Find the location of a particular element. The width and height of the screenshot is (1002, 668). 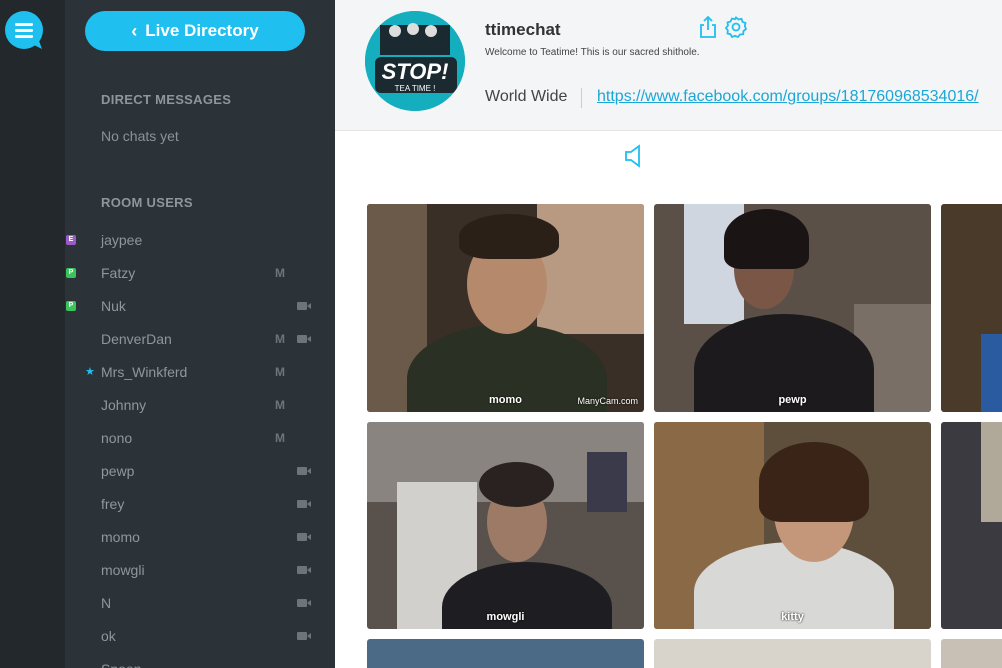

room-name: ttimechat is located at coordinates (523, 29).